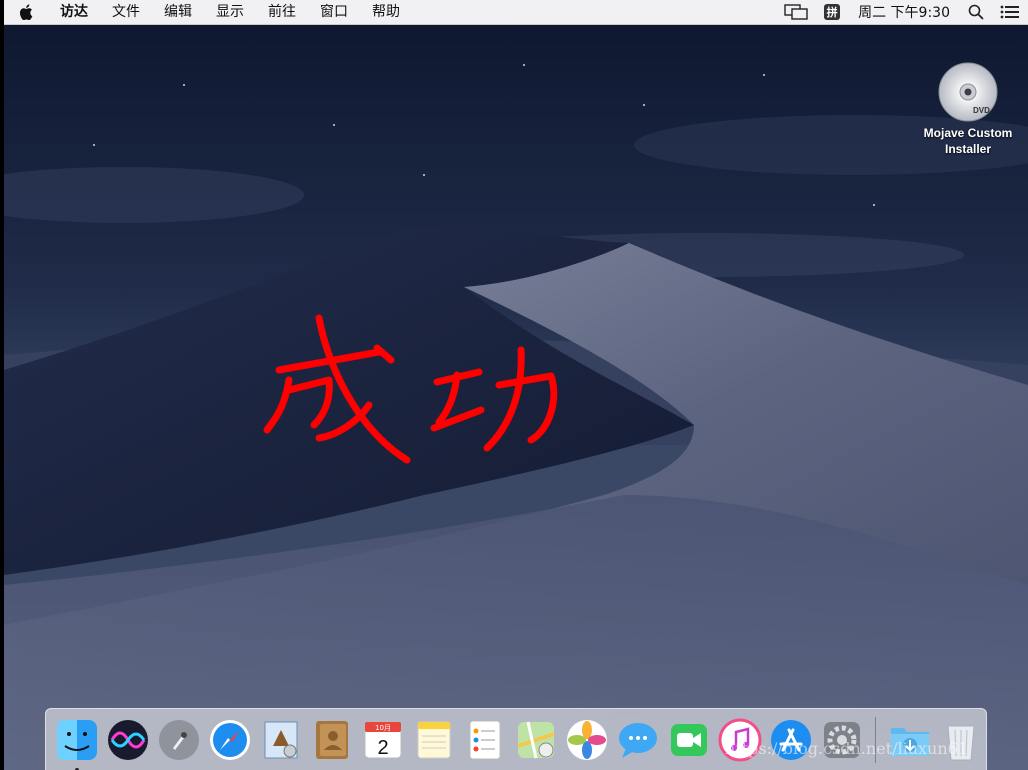  I want to click on desktop-icon-label-line2: Installer, so click(968, 149).